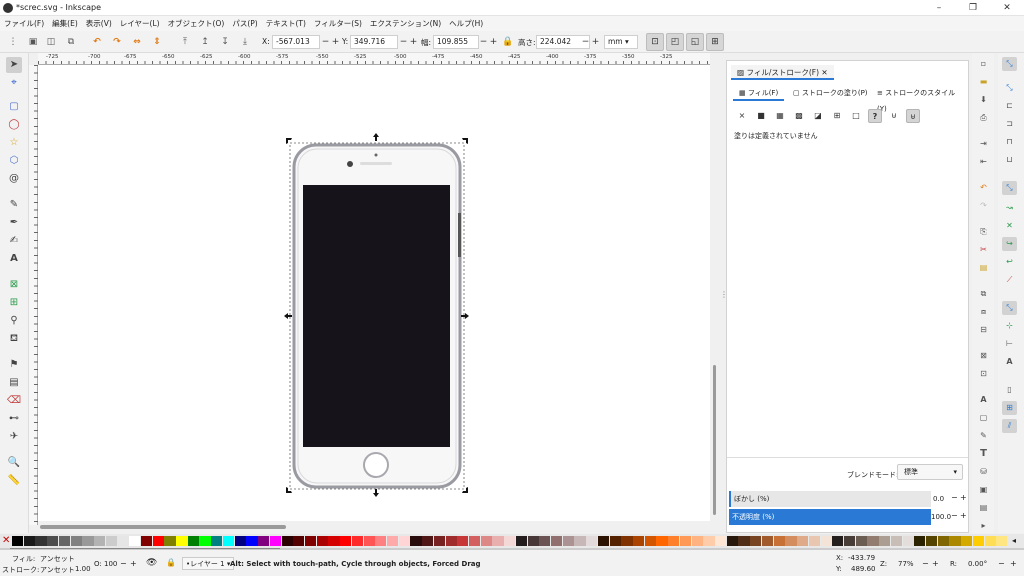 The image size is (1024, 576). What do you see at coordinates (935, 563) in the screenshot?
I see `zoom-increment-button: +` at bounding box center [935, 563].